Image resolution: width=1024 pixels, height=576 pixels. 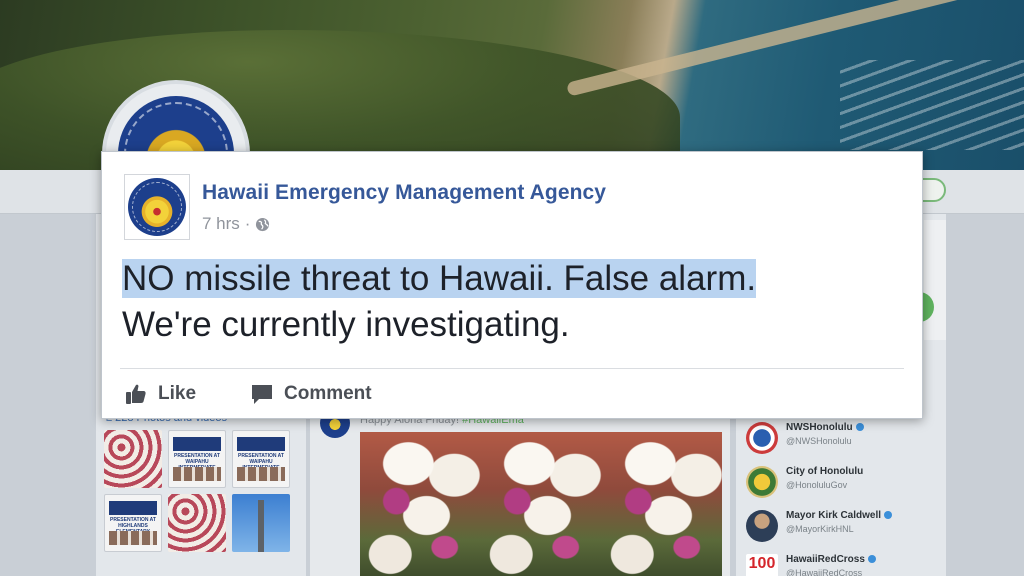 I want to click on comment-button: Comment, so click(x=311, y=394).